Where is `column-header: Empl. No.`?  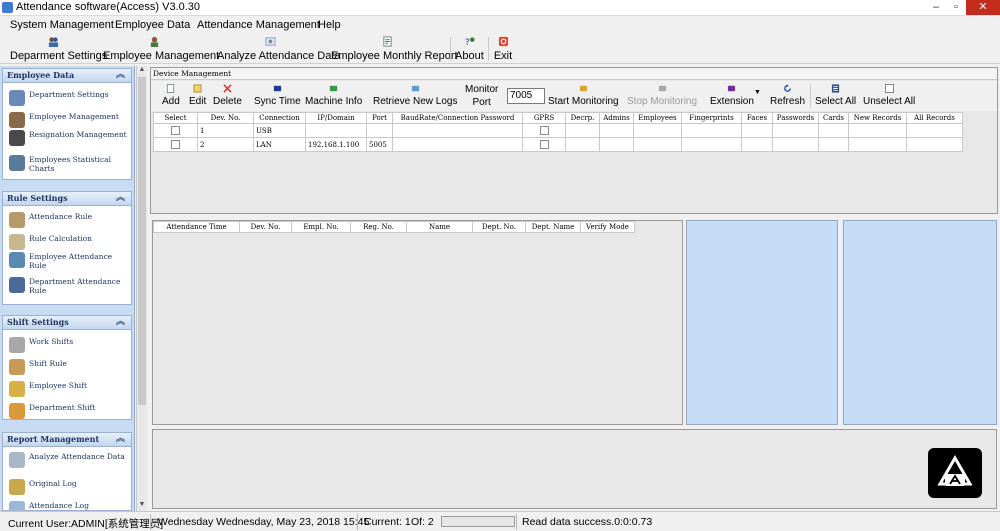
column-header: Empl. No. is located at coordinates (321, 227).